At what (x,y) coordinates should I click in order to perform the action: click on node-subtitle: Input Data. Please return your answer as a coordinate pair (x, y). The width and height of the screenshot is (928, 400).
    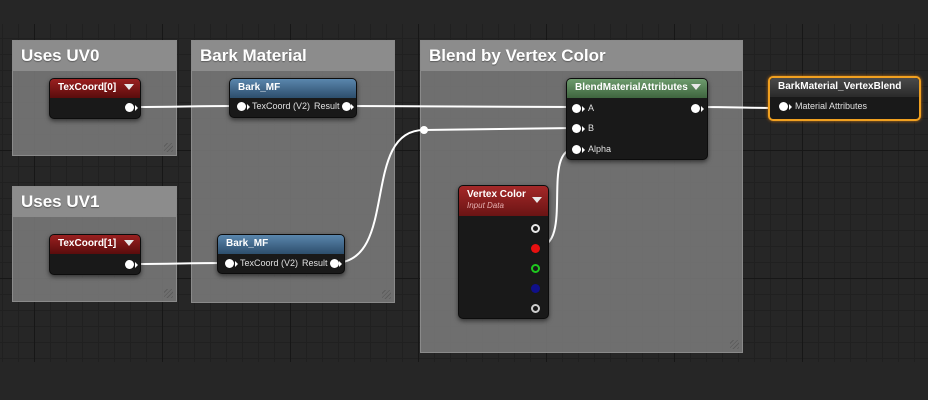
    Looking at the image, I should click on (485, 205).